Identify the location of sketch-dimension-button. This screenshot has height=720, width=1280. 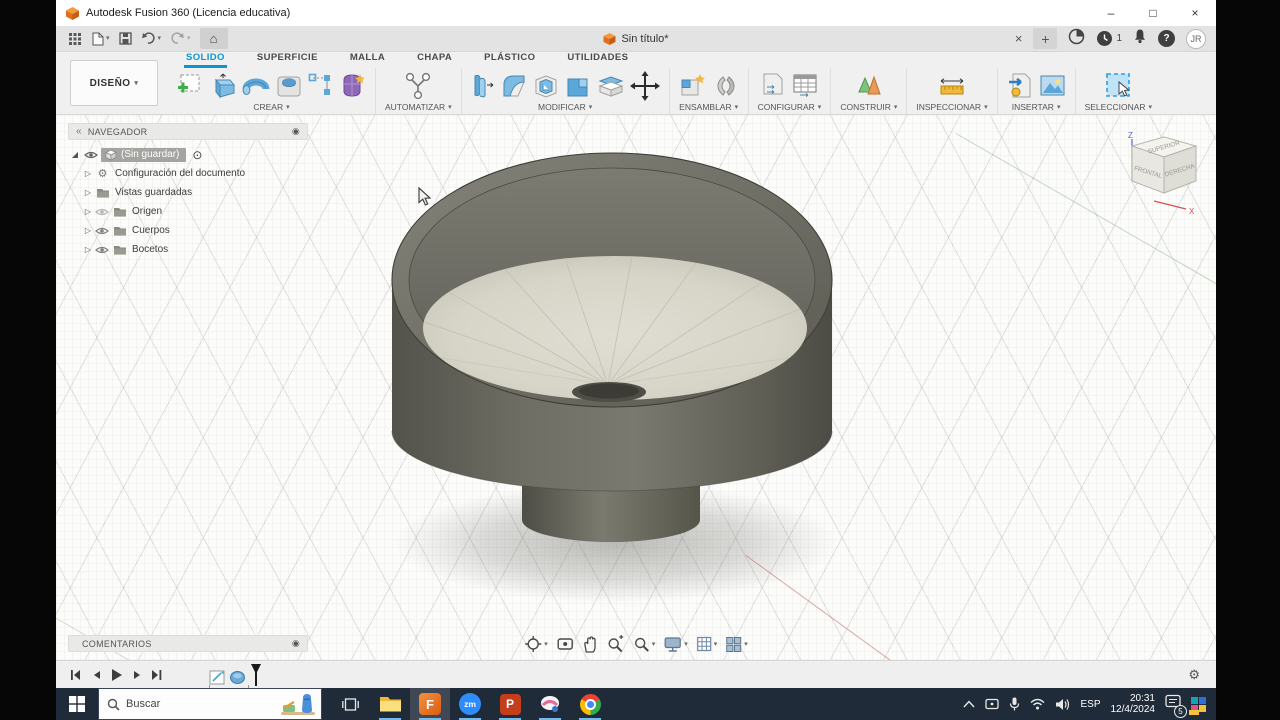
(320, 86).